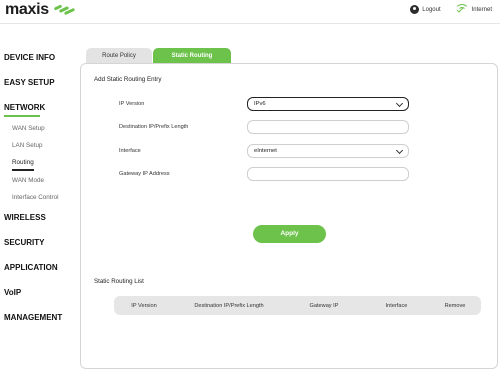 The width and height of the screenshot is (500, 373). I want to click on column-header-remove: Remove, so click(455, 305).